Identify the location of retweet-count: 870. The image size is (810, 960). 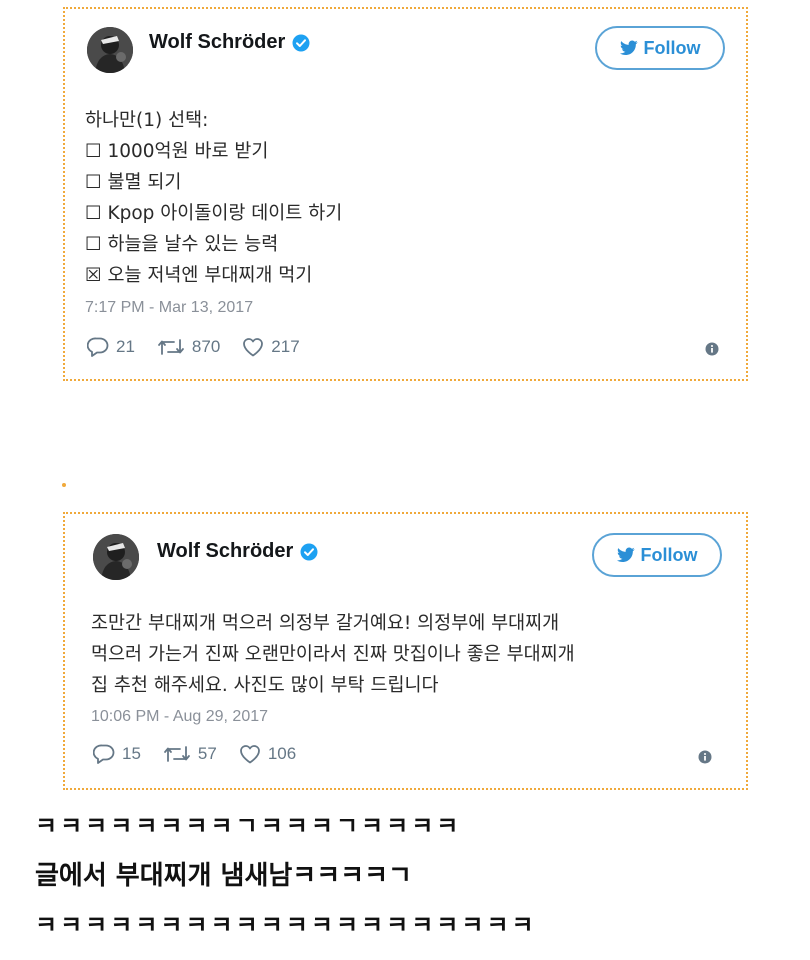
(206, 346).